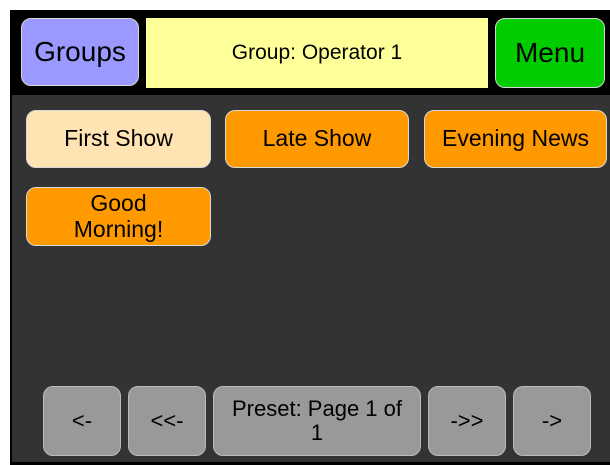 The image size is (610, 465). What do you see at coordinates (467, 421) in the screenshot?
I see `last-page-button: ->>` at bounding box center [467, 421].